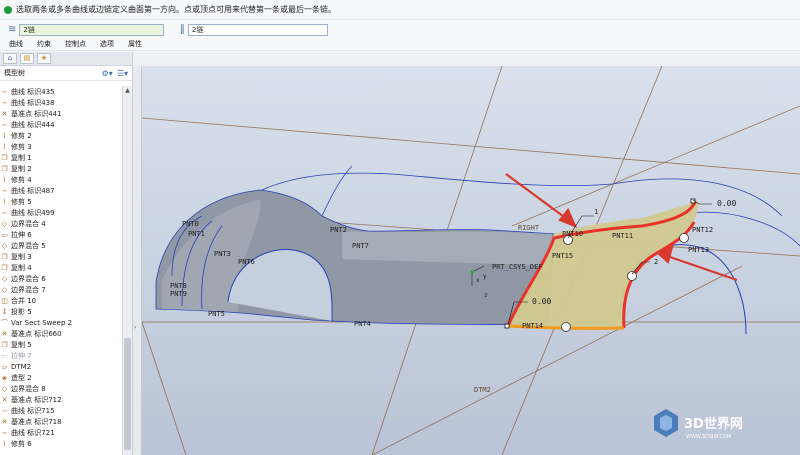 Image resolution: width=800 pixels, height=455 pixels. I want to click on projection-icon: ↧, so click(4, 311).